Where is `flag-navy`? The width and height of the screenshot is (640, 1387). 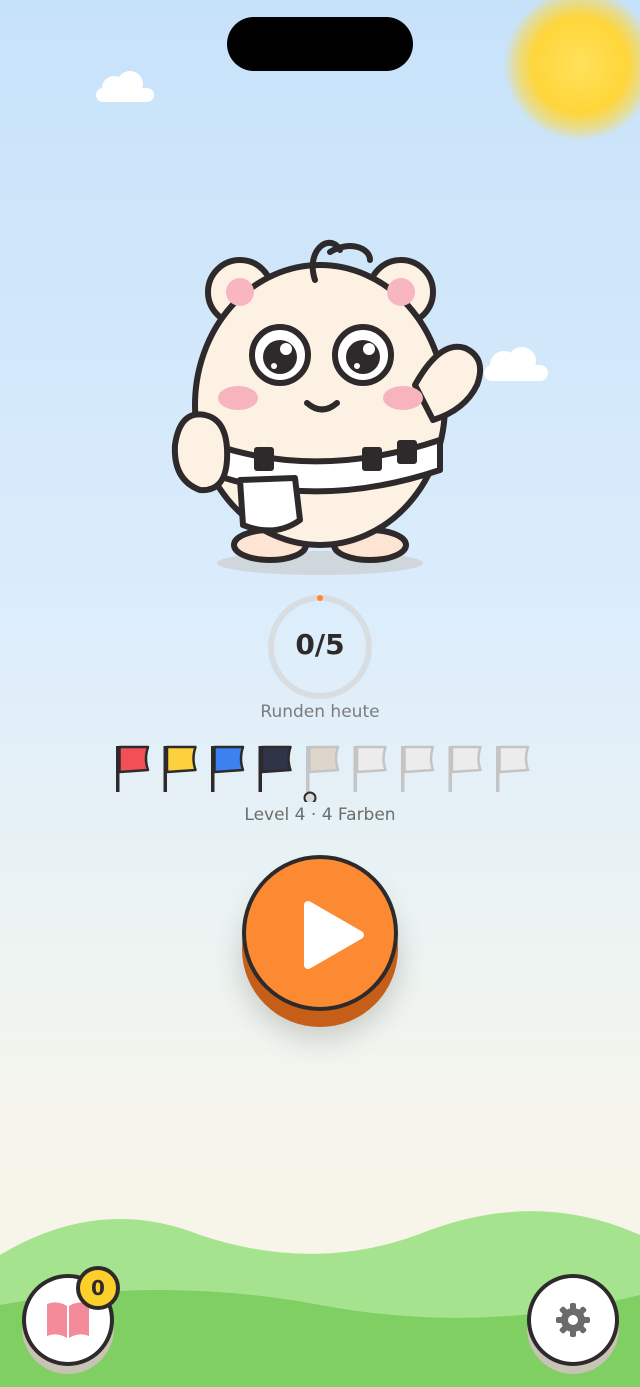 flag-navy is located at coordinates (275, 768).